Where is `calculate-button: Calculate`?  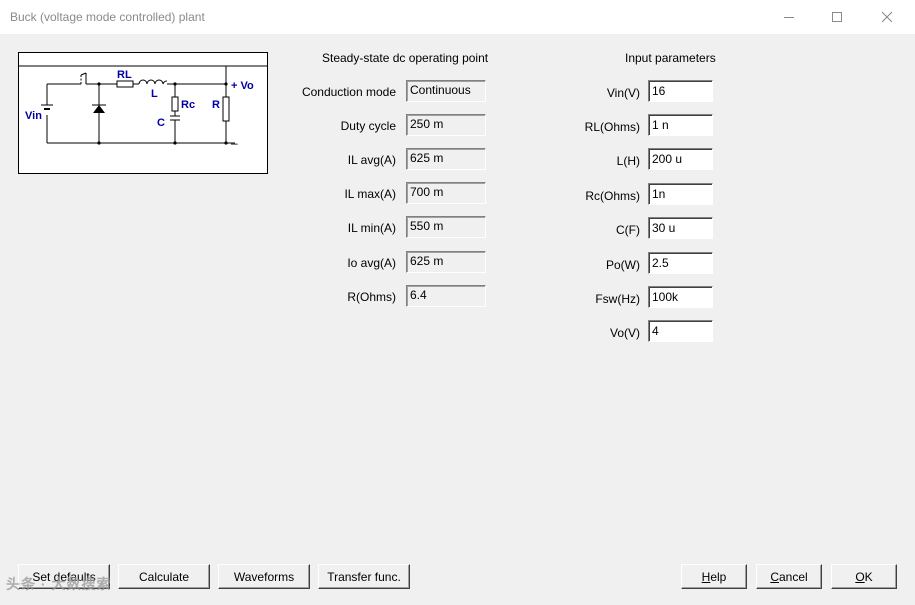 calculate-button: Calculate is located at coordinates (164, 576).